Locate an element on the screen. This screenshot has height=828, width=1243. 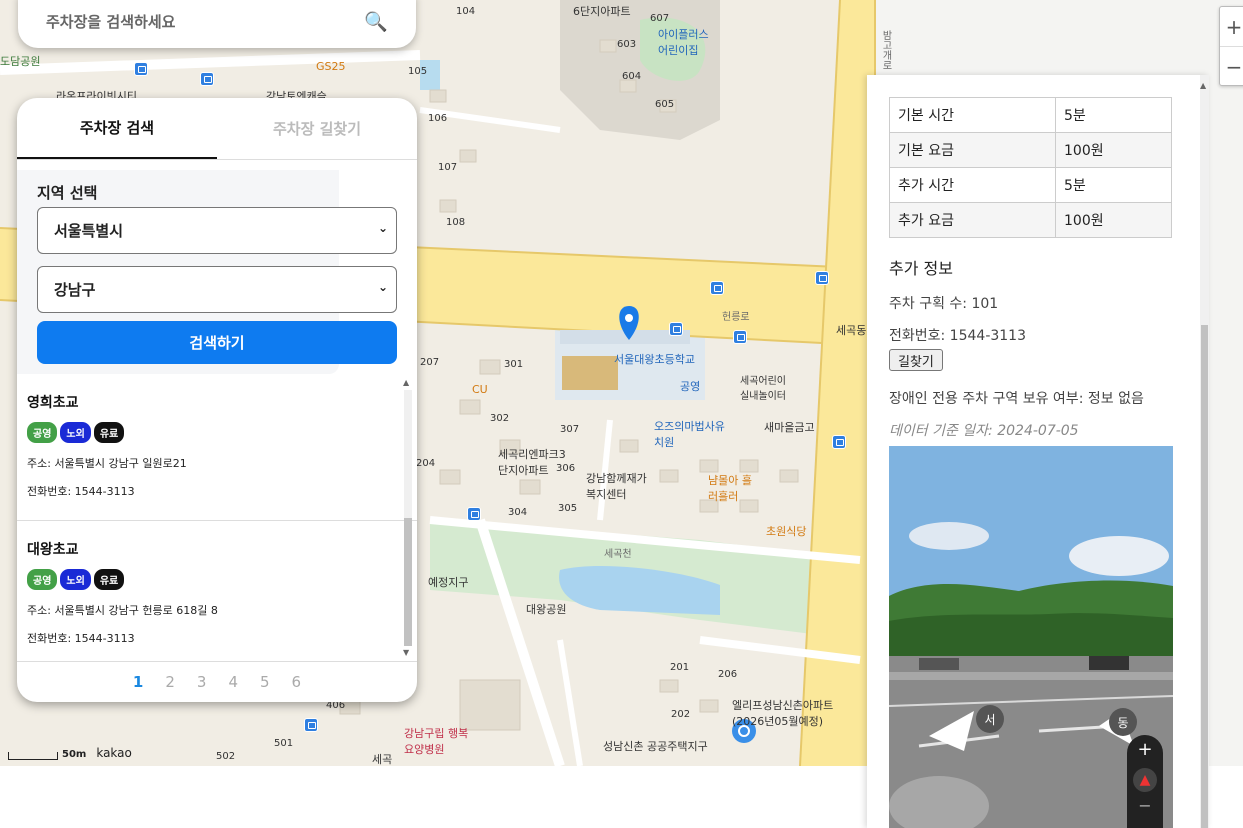
search-bar: 주차장을 검색하세요 🔍 is located at coordinates (217, 24).